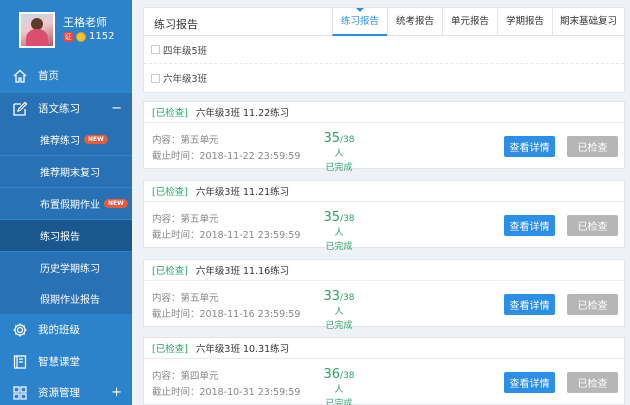  I want to click on nav-item-chinese-practice: 语文练习 −, so click(66, 108).